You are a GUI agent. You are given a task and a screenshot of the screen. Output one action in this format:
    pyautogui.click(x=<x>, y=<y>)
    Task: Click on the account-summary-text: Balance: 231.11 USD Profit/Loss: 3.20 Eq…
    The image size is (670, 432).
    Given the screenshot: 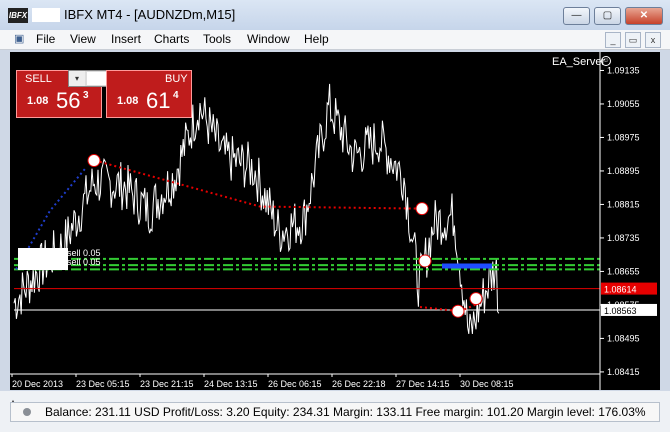 What is the action you would take?
    pyautogui.click(x=345, y=412)
    